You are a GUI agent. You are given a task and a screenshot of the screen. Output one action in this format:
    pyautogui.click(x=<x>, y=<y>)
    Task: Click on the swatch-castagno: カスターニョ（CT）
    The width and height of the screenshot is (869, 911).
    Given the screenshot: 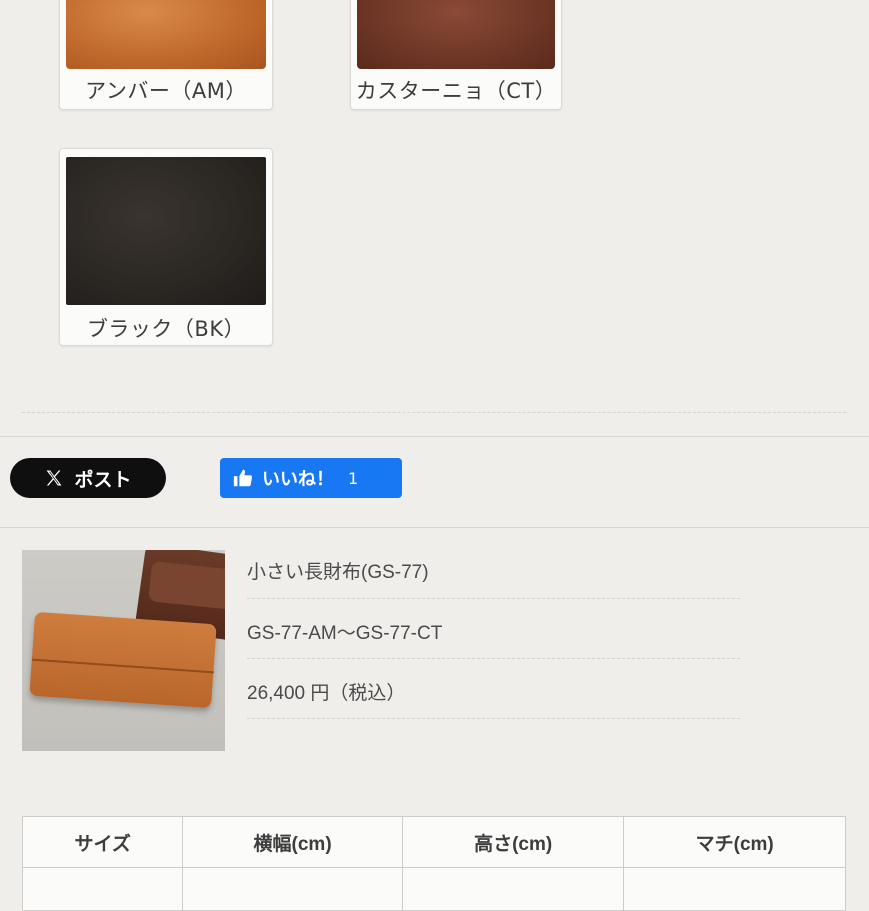 What is the action you would take?
    pyautogui.click(x=456, y=55)
    